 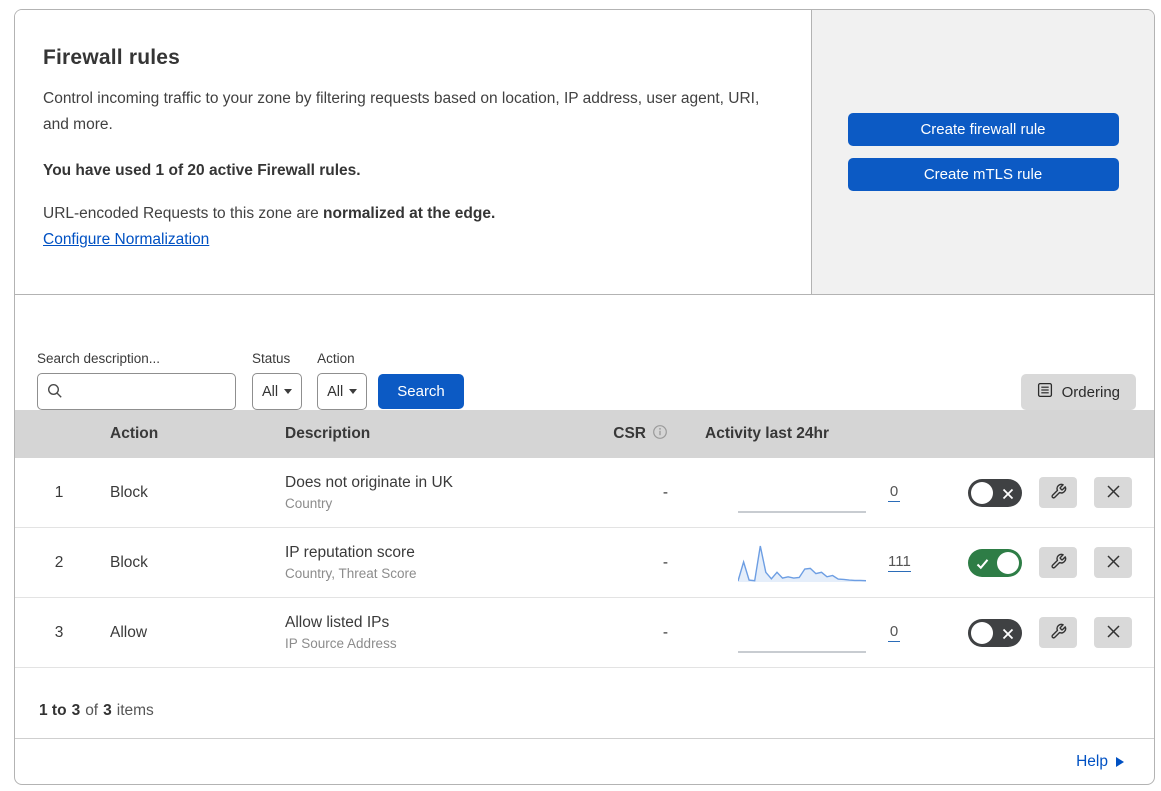 What do you see at coordinates (983, 174) in the screenshot?
I see `create-mtls-rule-button: Create mTLS rule` at bounding box center [983, 174].